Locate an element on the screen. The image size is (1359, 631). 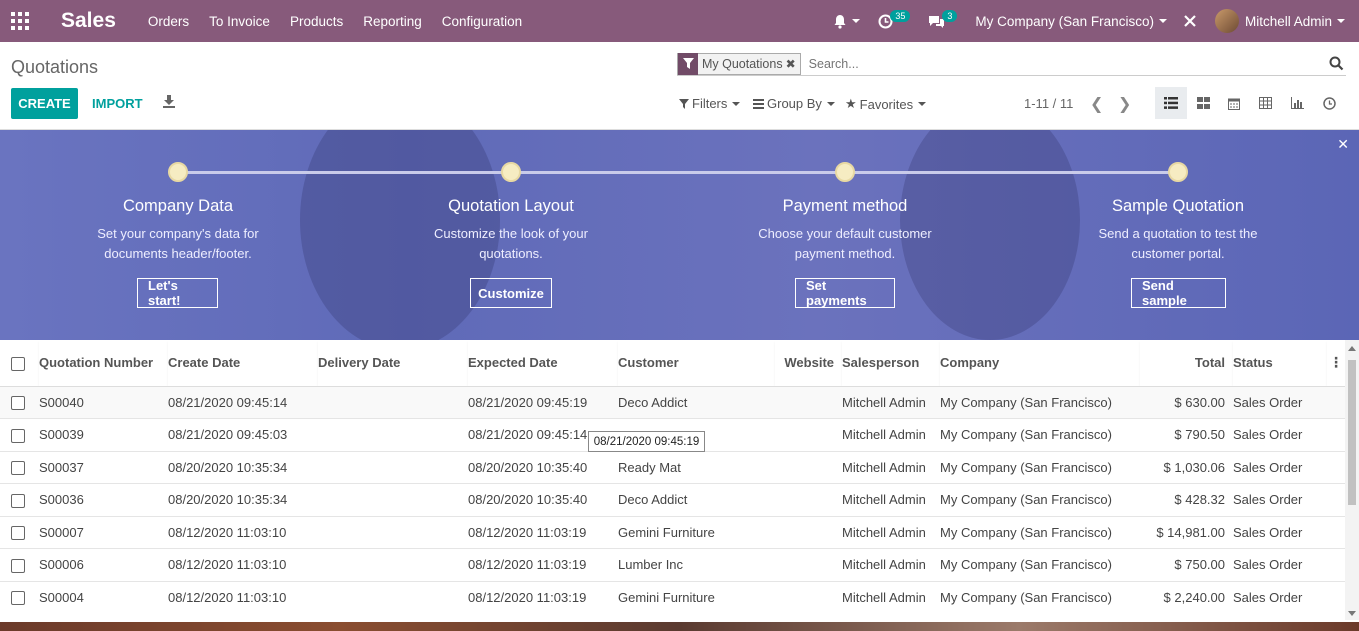
lets-start-button: Let's start! is located at coordinates (177, 293).